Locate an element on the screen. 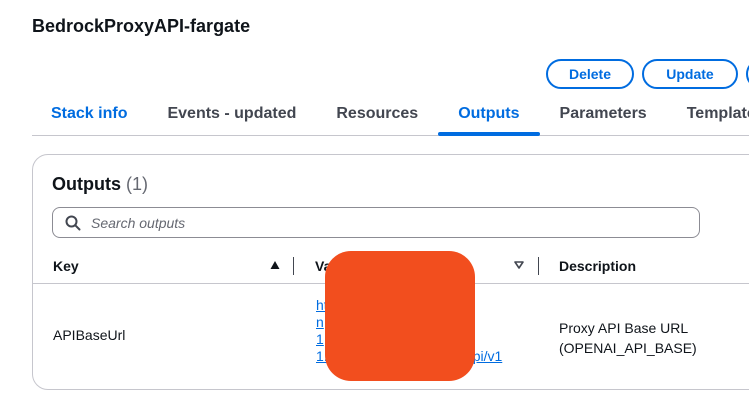 This screenshot has height=413, width=749. sort-ascending-icon is located at coordinates (275, 265).